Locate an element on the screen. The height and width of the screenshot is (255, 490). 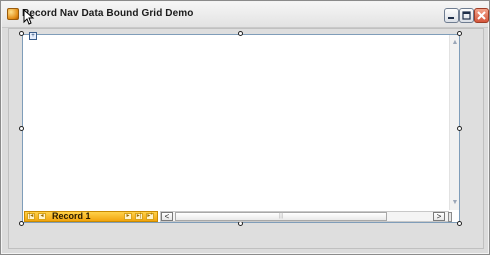
minimize-icon is located at coordinates (451, 18).